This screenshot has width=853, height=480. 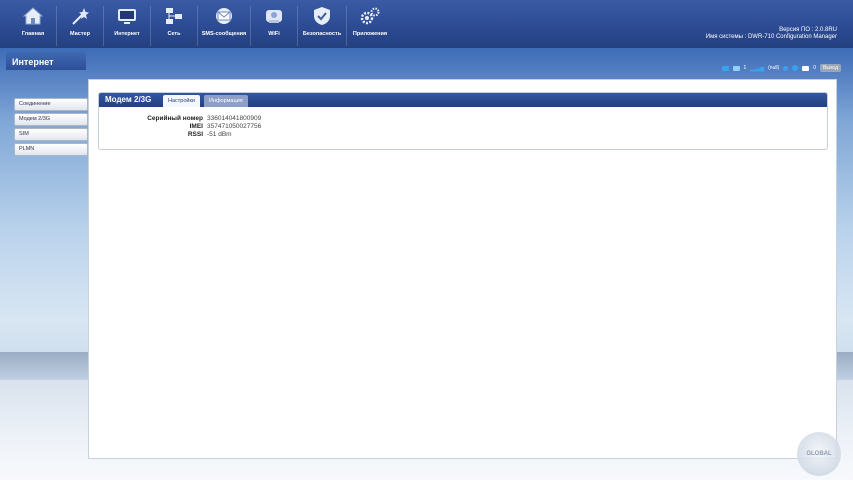 What do you see at coordinates (33, 34) in the screenshot?
I see `nav-home-label: Главная` at bounding box center [33, 34].